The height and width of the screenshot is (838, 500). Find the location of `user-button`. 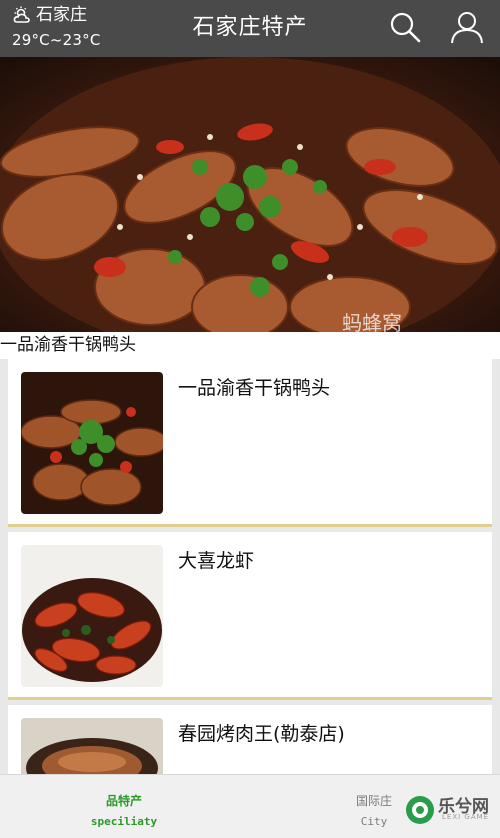

user-button is located at coordinates (467, 27).